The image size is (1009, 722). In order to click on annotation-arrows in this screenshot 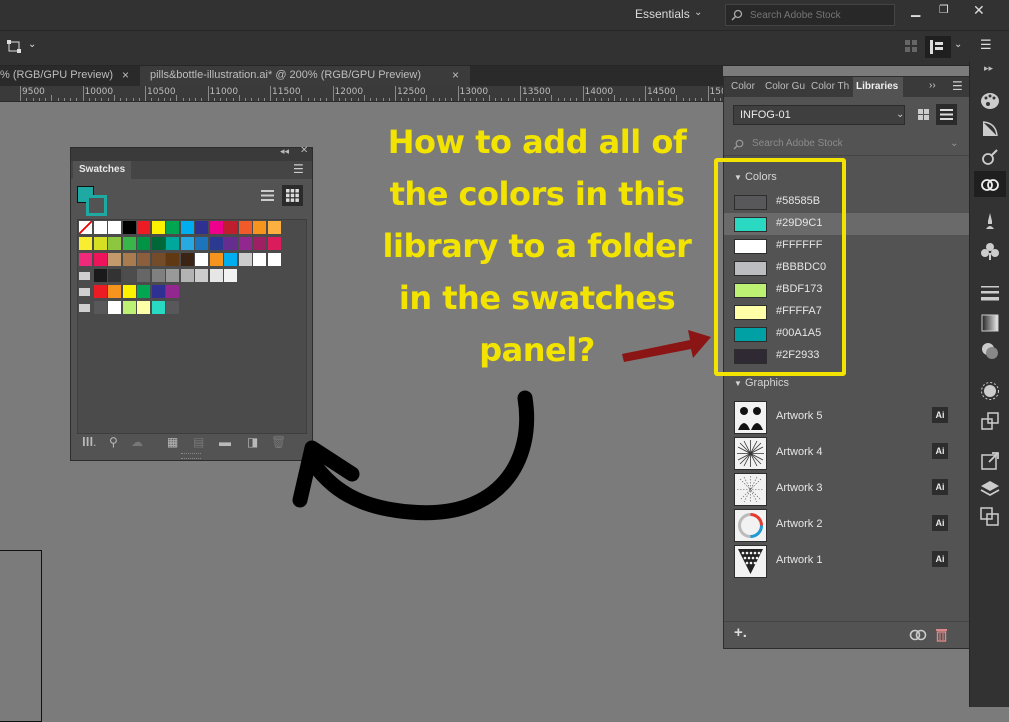, I will do `click(501, 425)`.